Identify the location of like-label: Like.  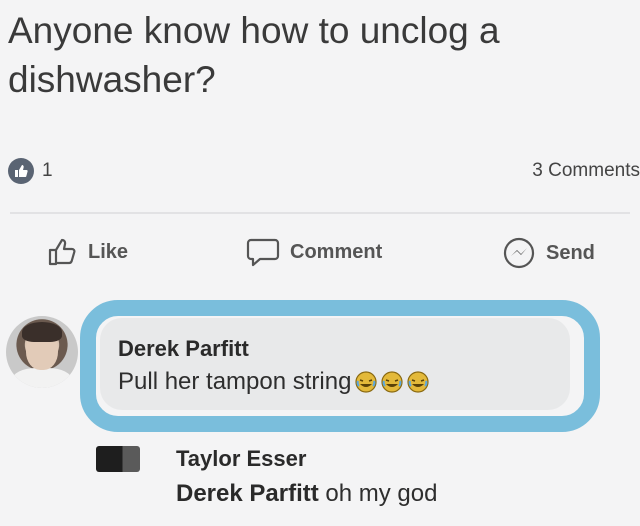
(108, 251).